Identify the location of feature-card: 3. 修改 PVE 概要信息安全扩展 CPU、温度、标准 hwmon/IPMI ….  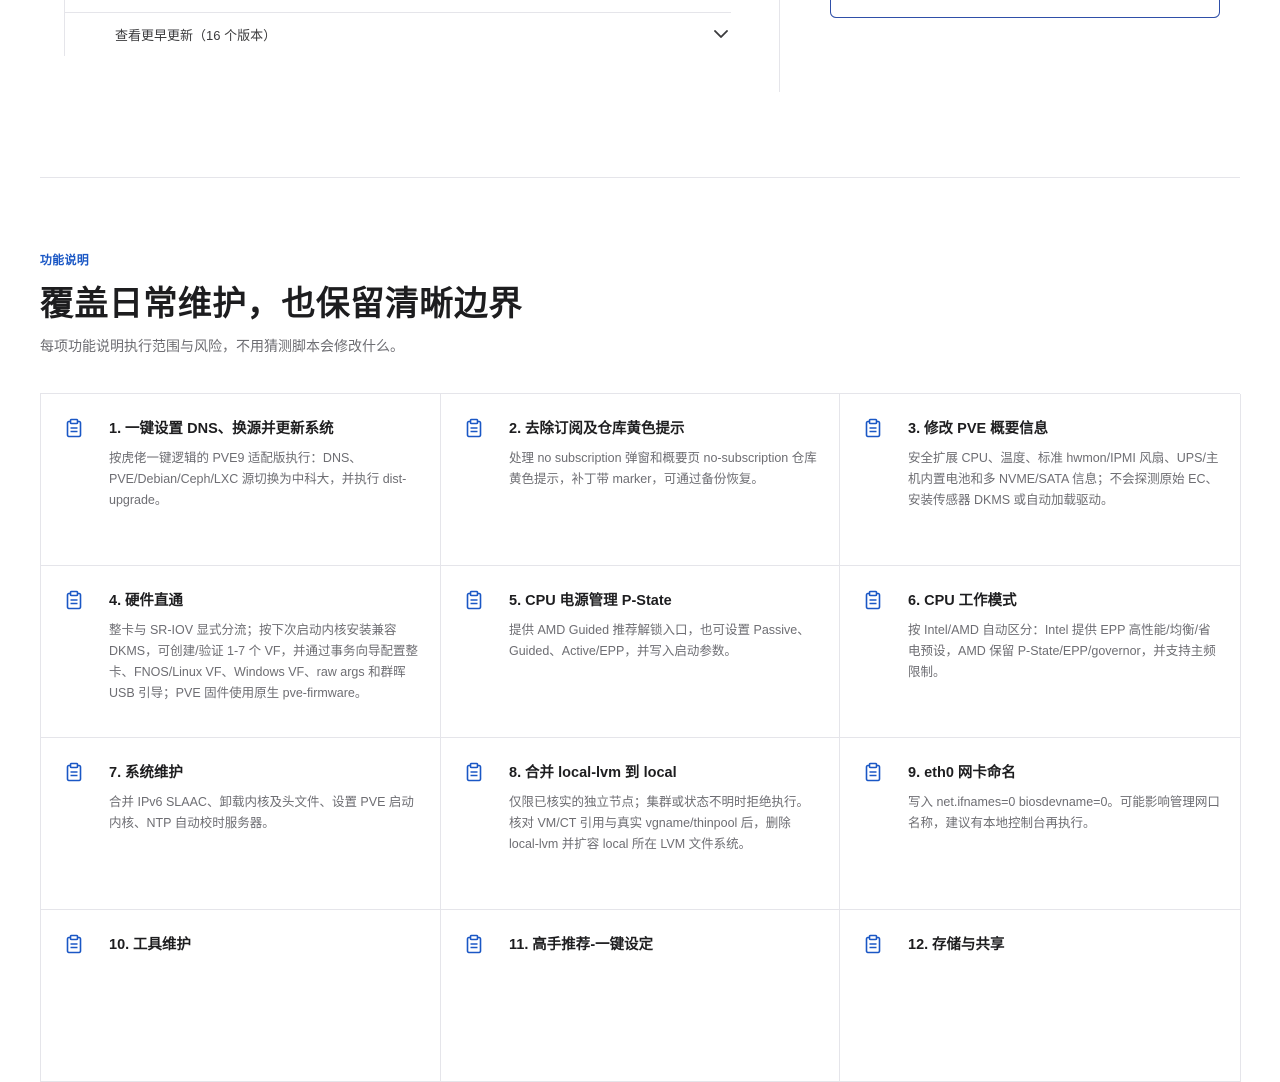
(1040, 480).